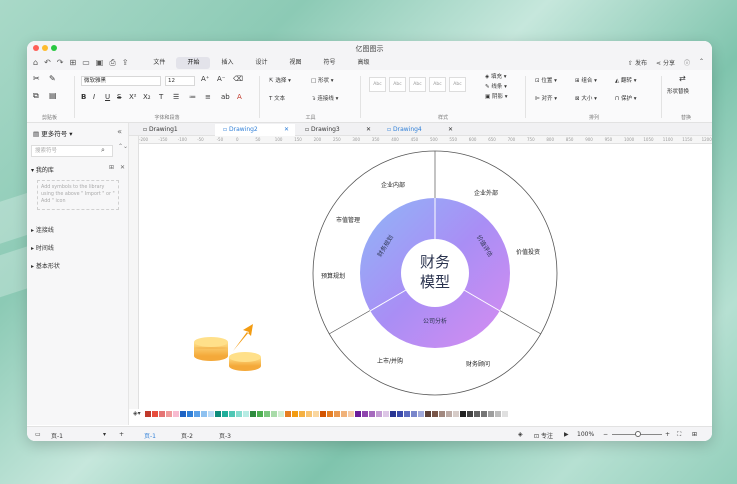  What do you see at coordinates (543, 435) in the screenshot?
I see `focus-button: ⊡ 专注` at bounding box center [543, 435].